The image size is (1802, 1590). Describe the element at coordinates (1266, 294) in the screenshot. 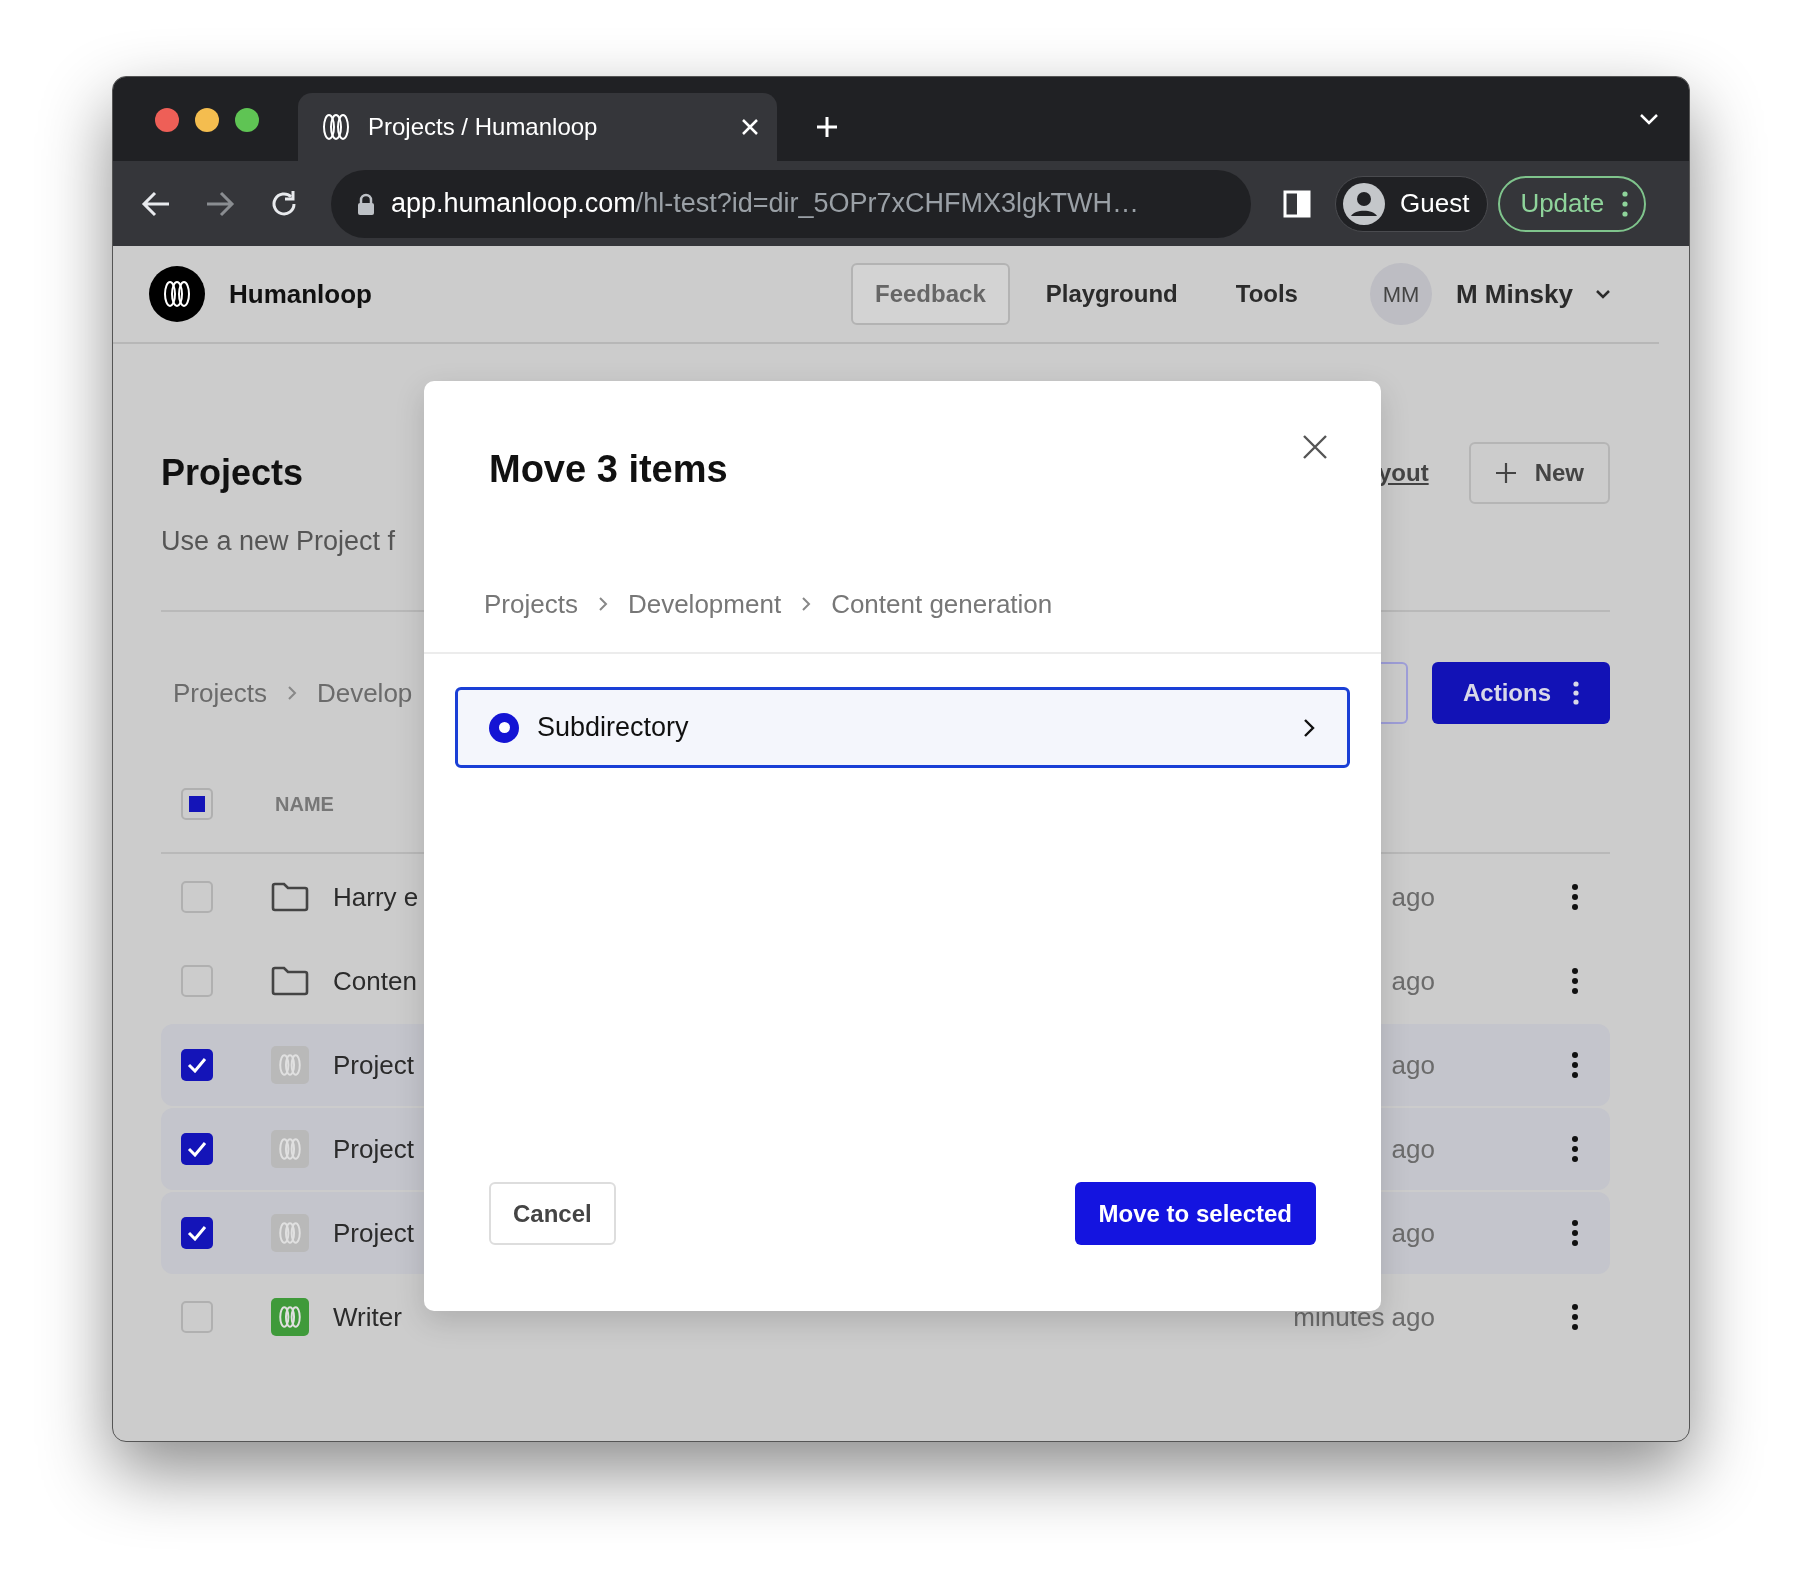

I see `nav-link: Tools` at that location.